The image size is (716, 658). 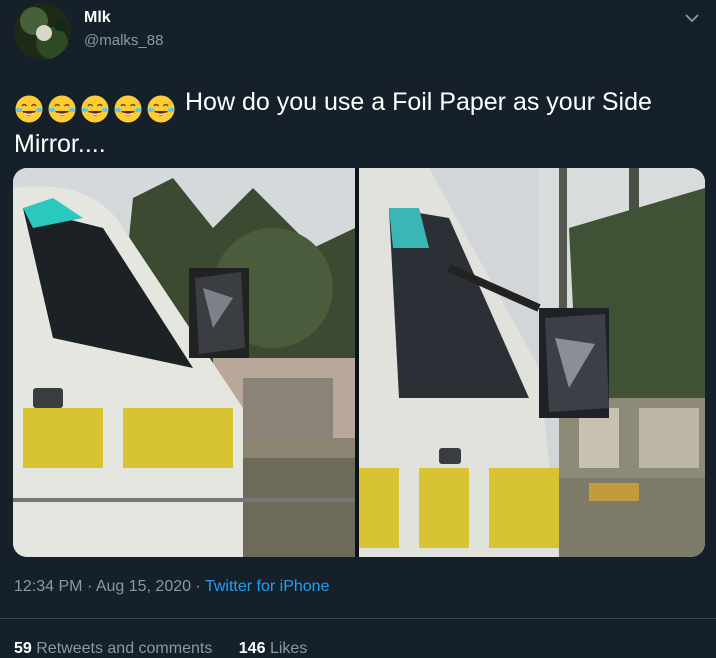 What do you see at coordinates (358, 618) in the screenshot?
I see `divider` at bounding box center [358, 618].